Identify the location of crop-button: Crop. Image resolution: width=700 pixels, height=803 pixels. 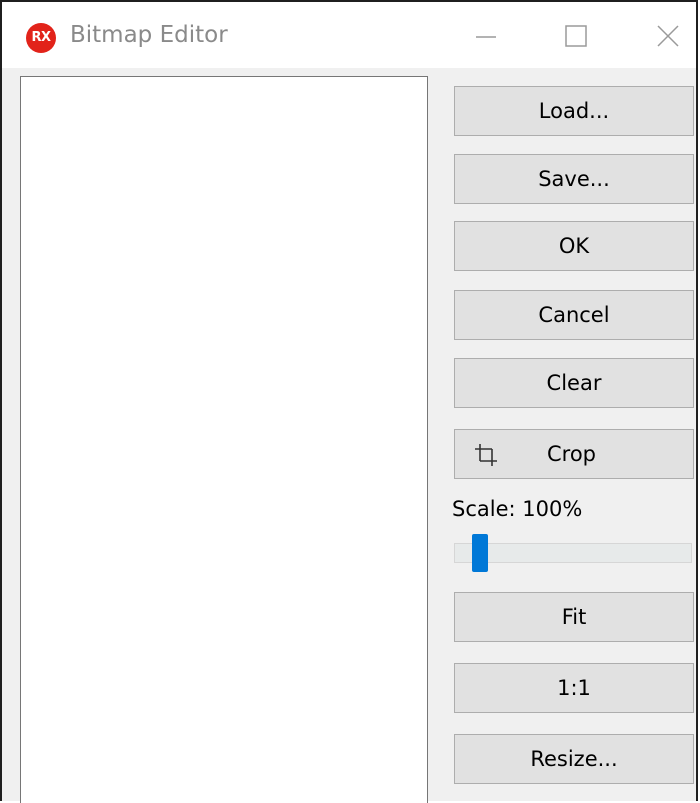
(574, 454).